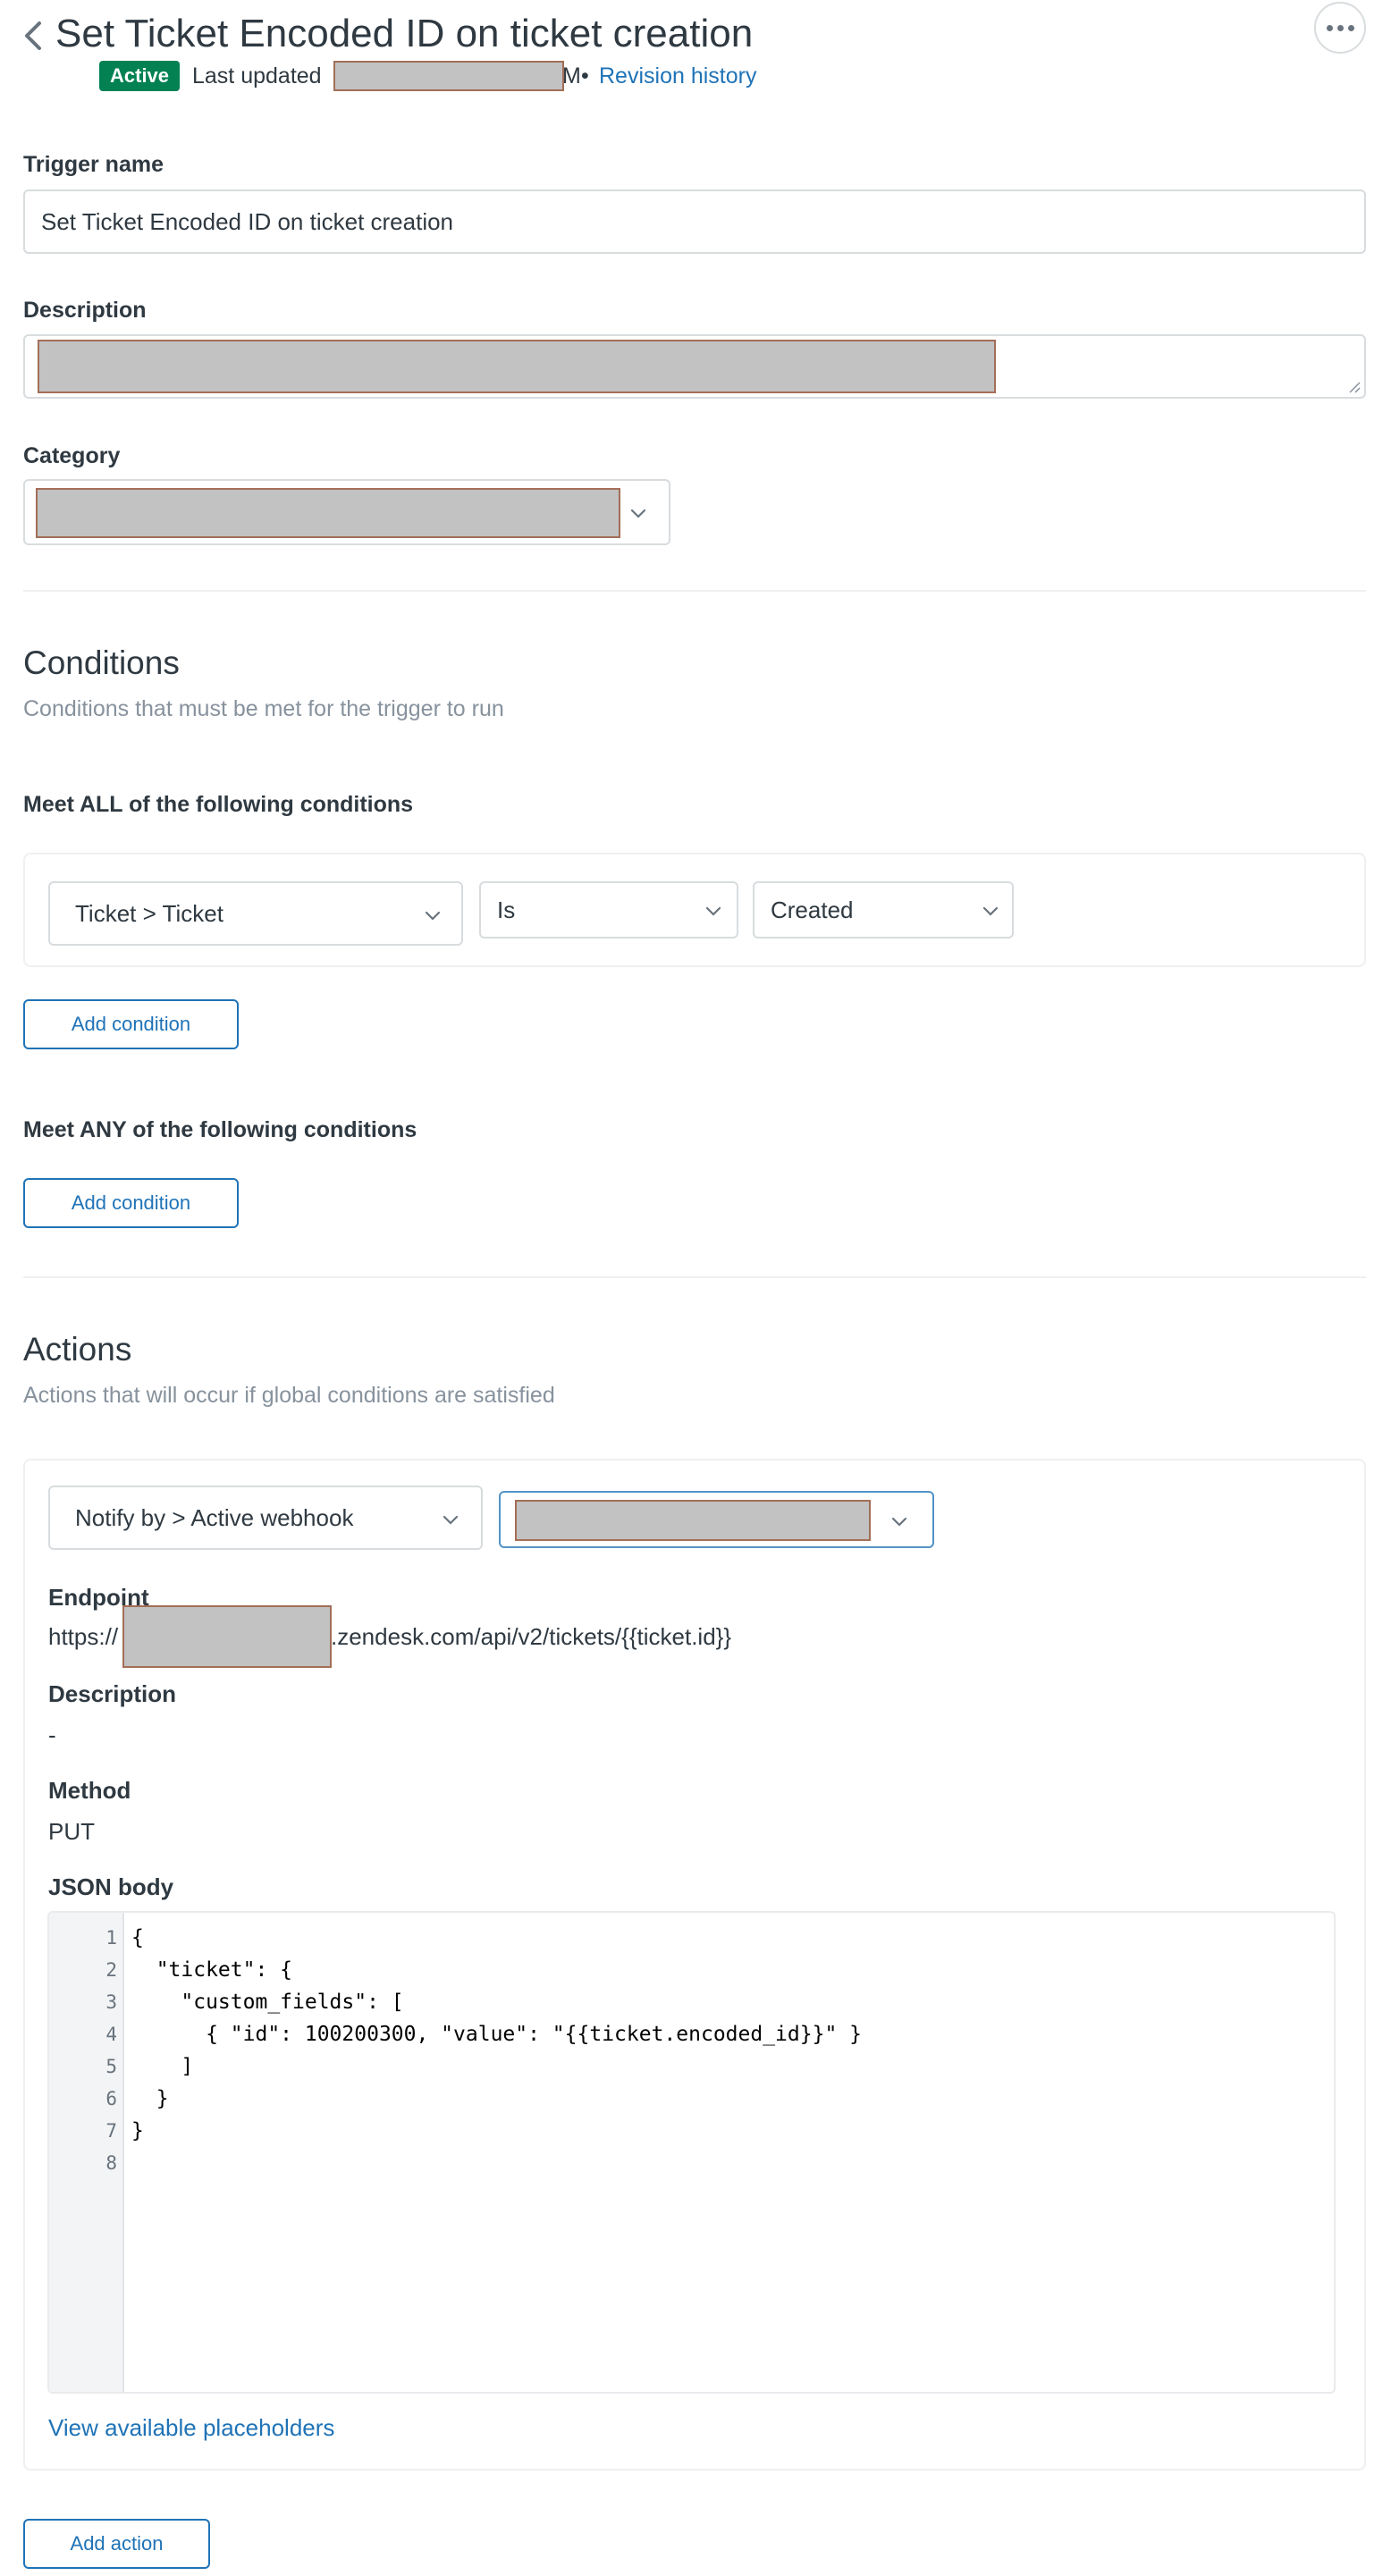 Image resolution: width=1391 pixels, height=2576 pixels. What do you see at coordinates (257, 76) in the screenshot?
I see `last-updated-label: Last updated` at bounding box center [257, 76].